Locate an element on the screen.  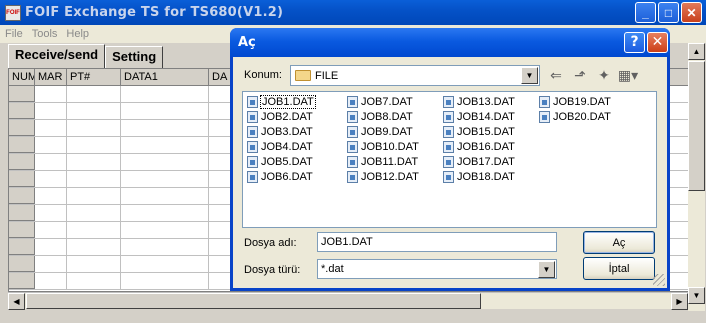
vertical-scrollbar: ▲ ▼ is located at coordinates (696, 177).